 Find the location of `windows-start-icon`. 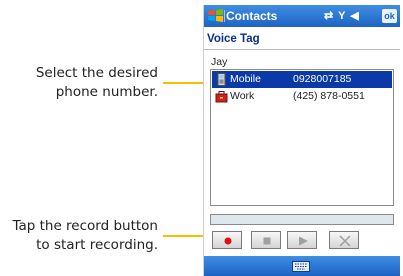

windows-start-icon is located at coordinates (215, 16).